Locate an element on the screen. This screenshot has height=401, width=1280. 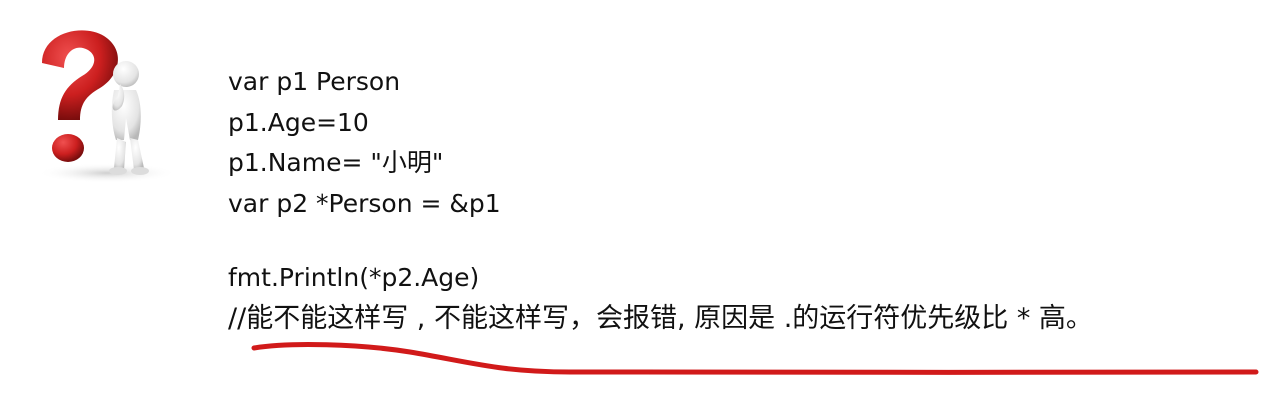
question-mark-thinker-icon is located at coordinates (107, 106).